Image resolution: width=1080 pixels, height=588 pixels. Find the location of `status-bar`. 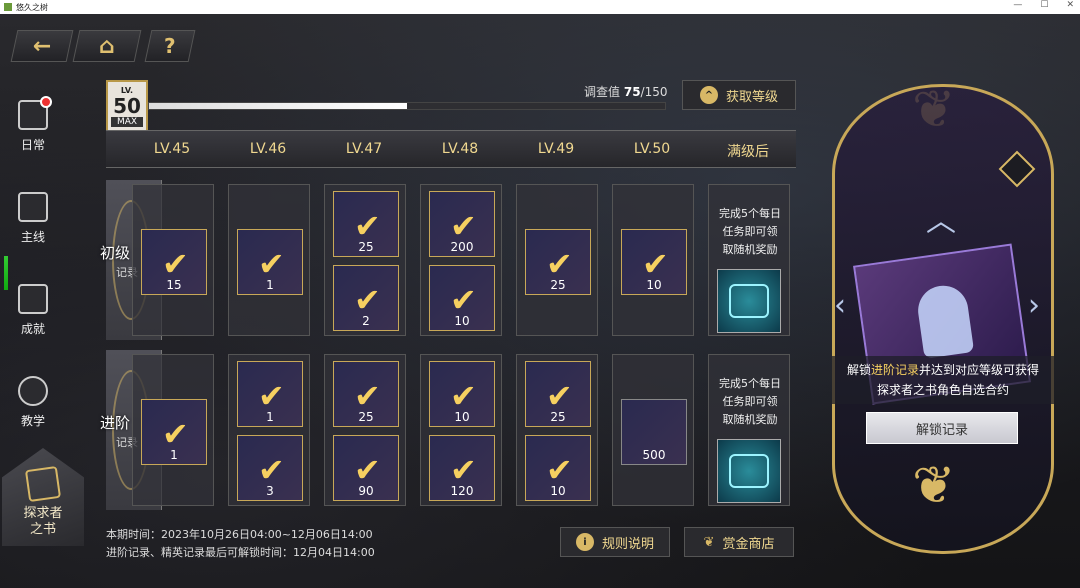

status-bar is located at coordinates (6, 273).